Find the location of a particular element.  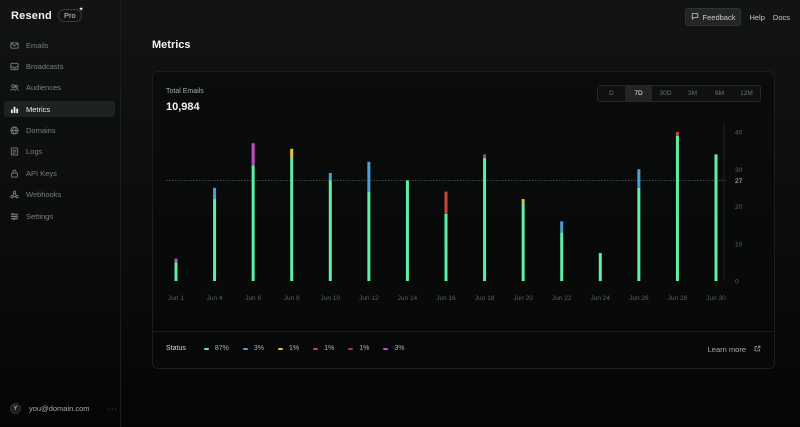

x-tick-label: Jun 26 is located at coordinates (639, 298).